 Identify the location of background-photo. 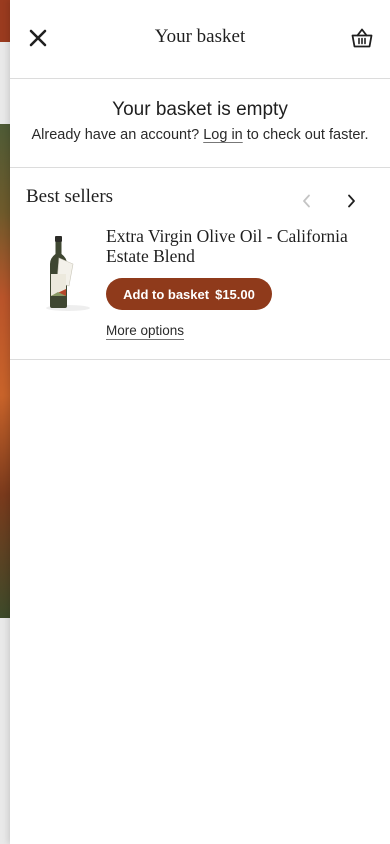
(5, 371).